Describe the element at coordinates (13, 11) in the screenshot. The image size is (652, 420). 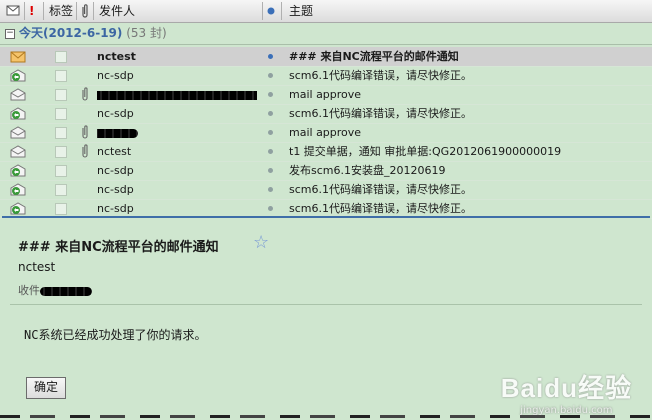
I see `envelope-icon` at that location.